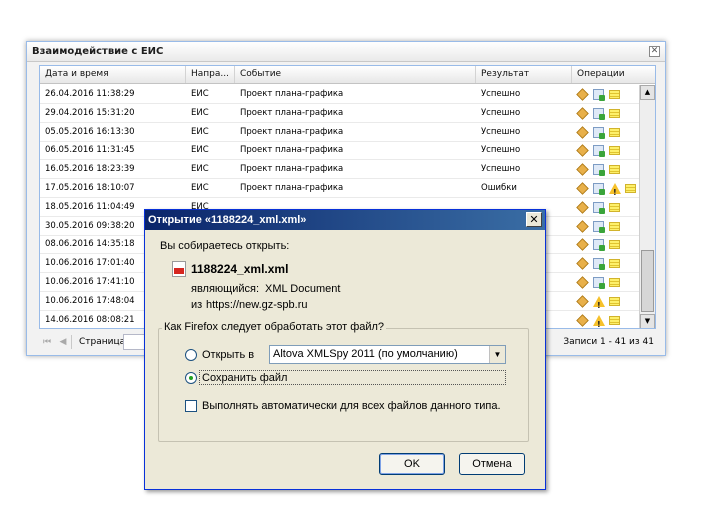  Describe the element at coordinates (497, 354) in the screenshot. I see `chevron-down-icon: ▼` at that location.